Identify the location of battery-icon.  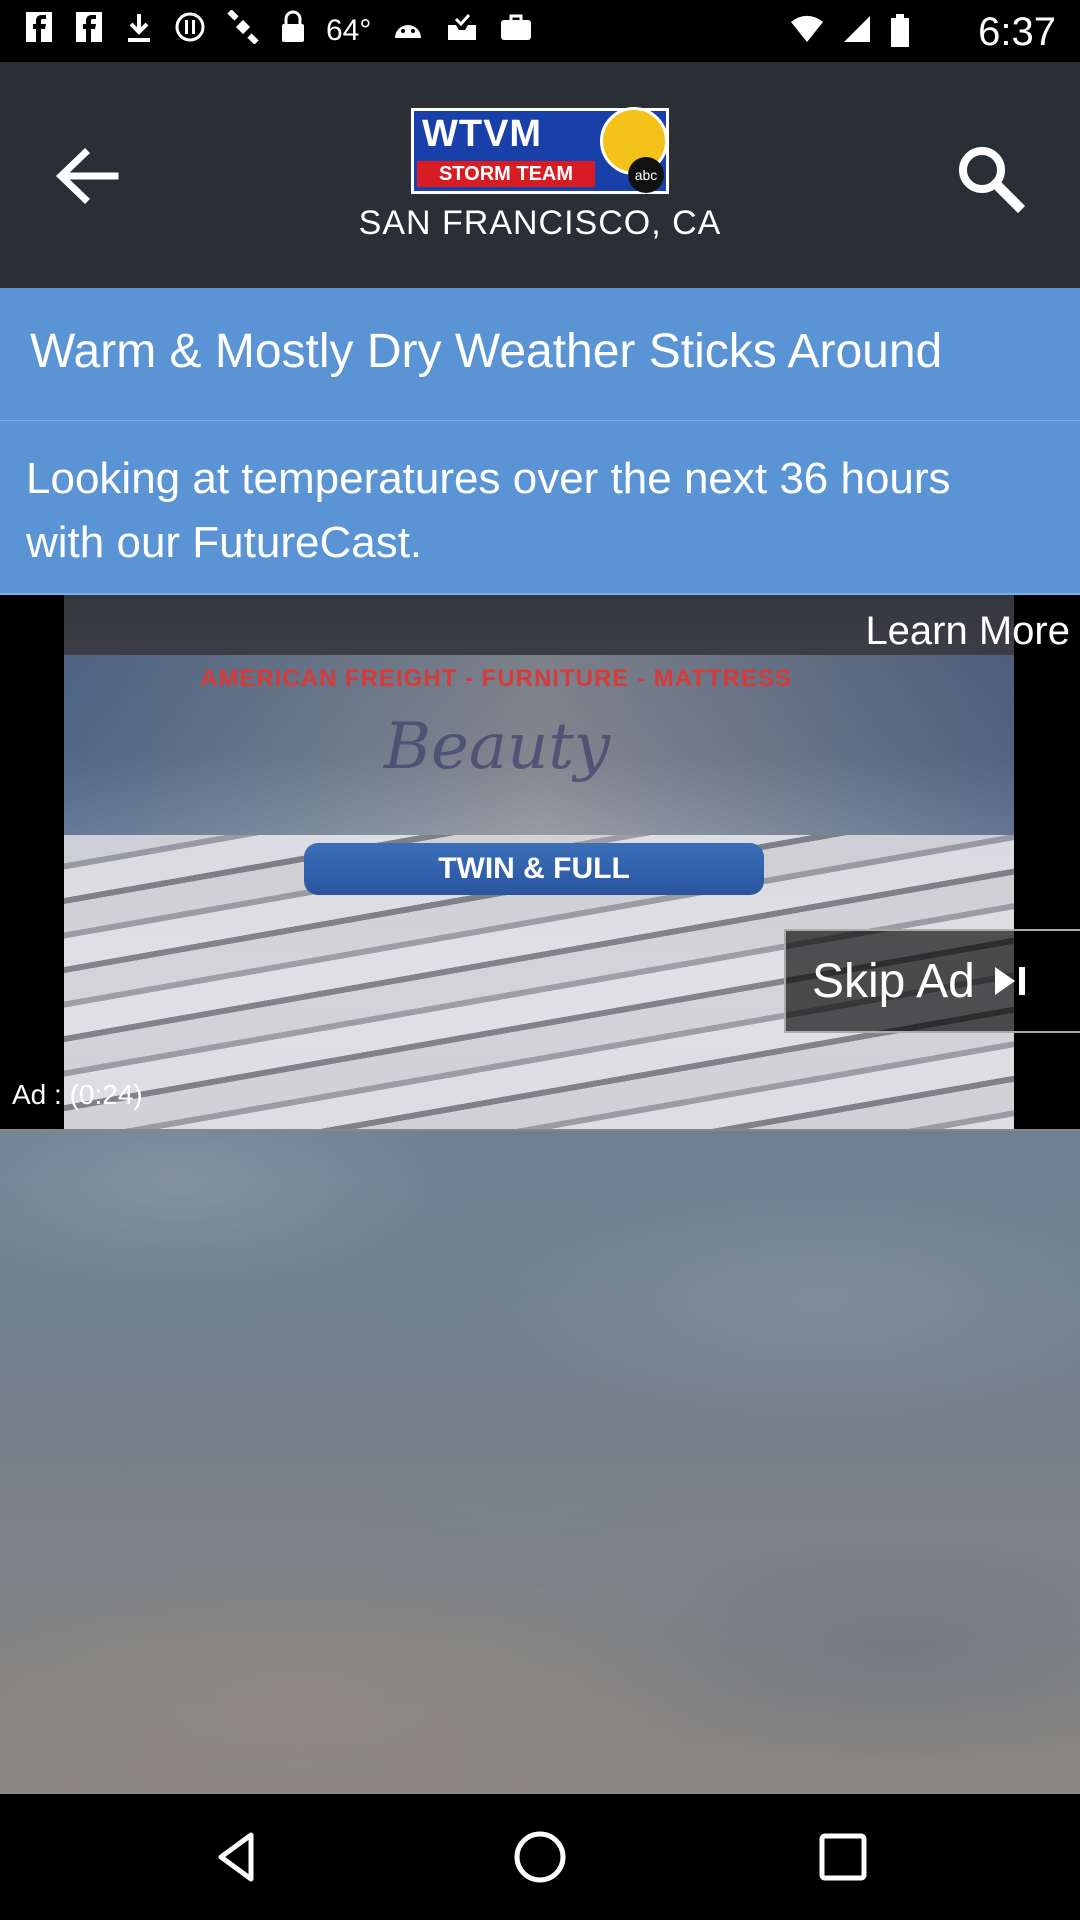
(900, 35).